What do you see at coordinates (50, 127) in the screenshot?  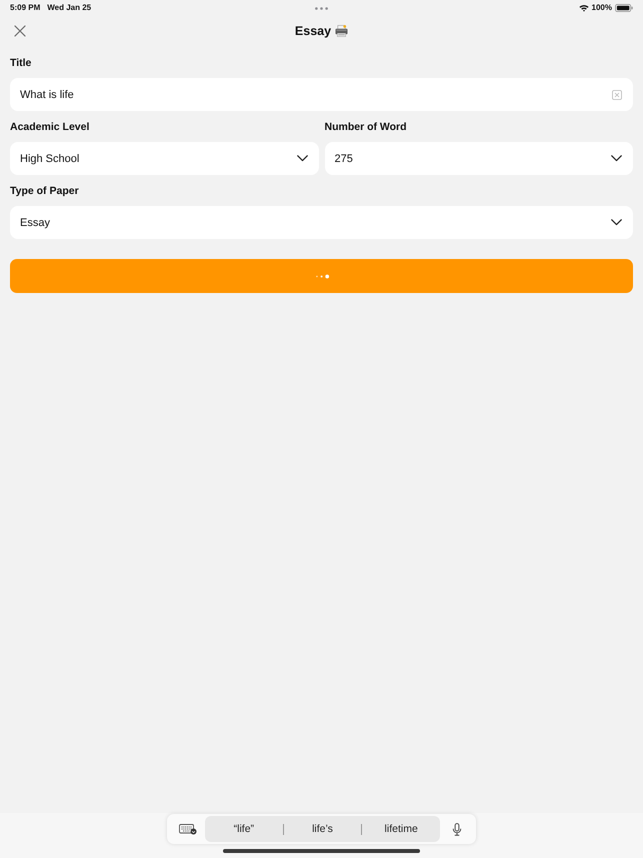 I see `field-label: Academic Level` at bounding box center [50, 127].